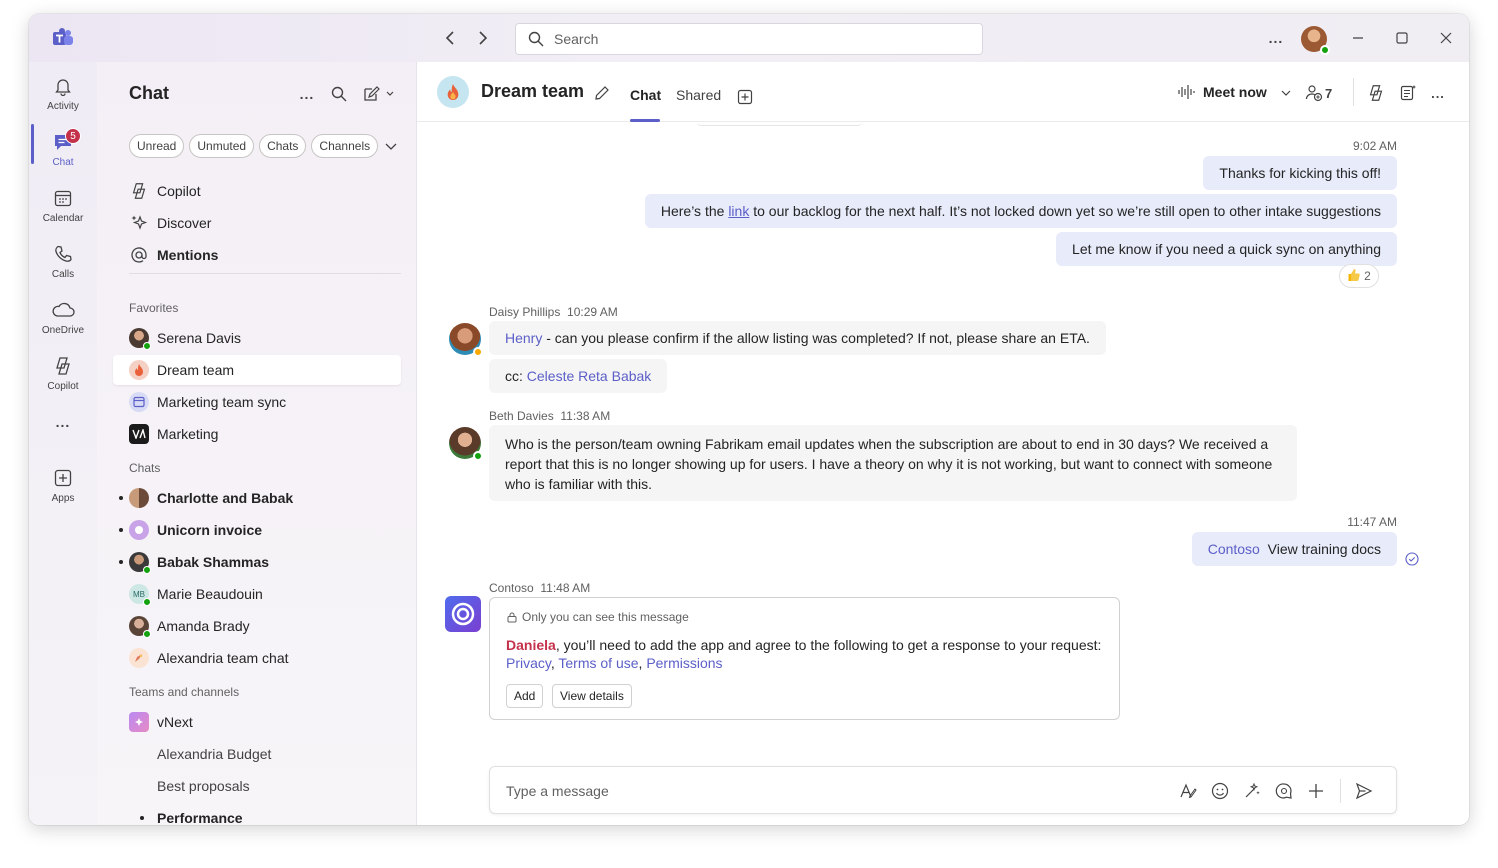  What do you see at coordinates (63, 320) in the screenshot?
I see `rail-item-onedrive: OneDrive` at bounding box center [63, 320].